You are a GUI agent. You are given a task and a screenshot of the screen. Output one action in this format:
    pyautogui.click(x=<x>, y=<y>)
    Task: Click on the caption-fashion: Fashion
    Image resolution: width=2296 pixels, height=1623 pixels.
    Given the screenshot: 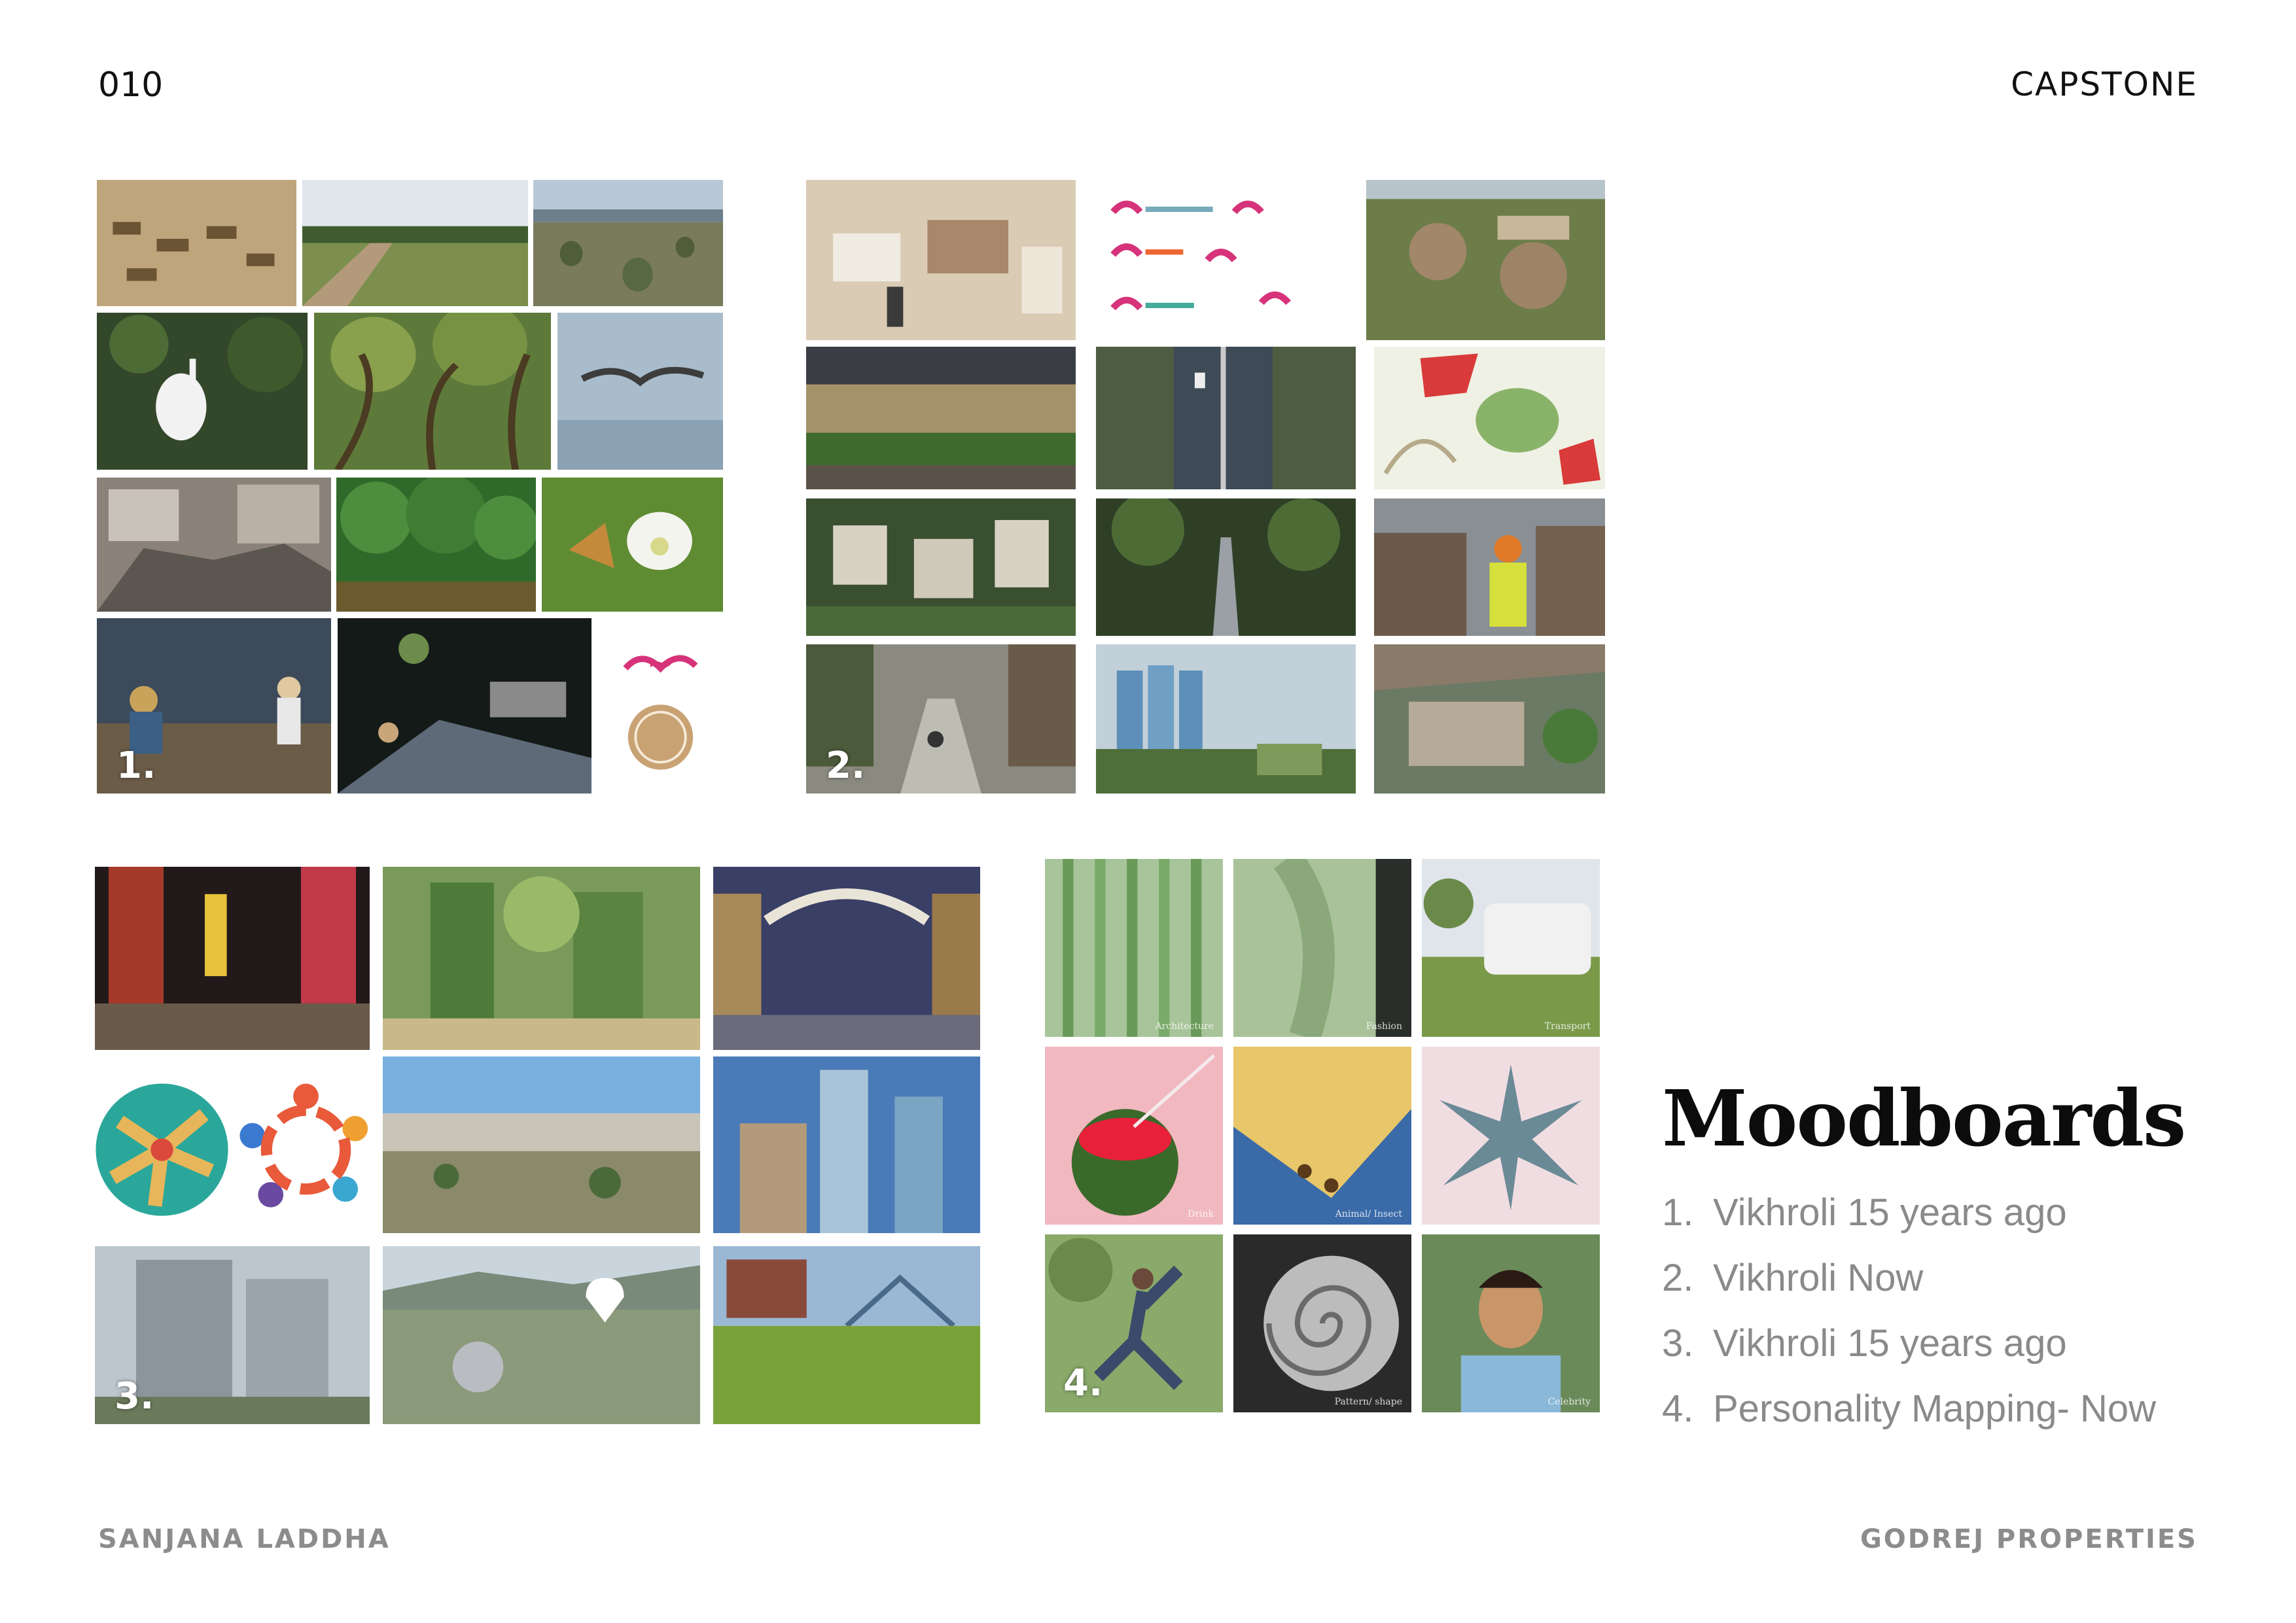 What is the action you would take?
    pyautogui.click(x=1384, y=1026)
    